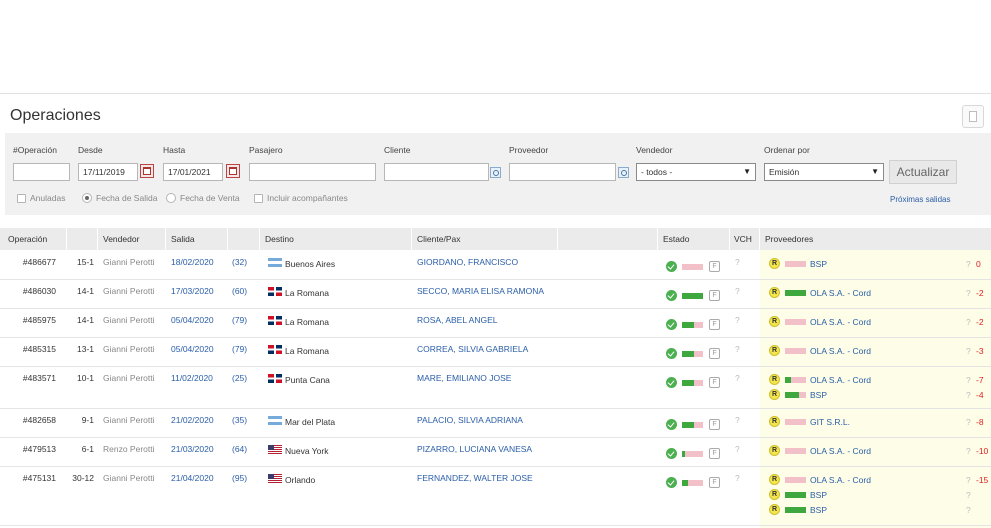 This screenshot has width=991, height=528. I want to click on col-proveedores: Proveedores, so click(789, 239).